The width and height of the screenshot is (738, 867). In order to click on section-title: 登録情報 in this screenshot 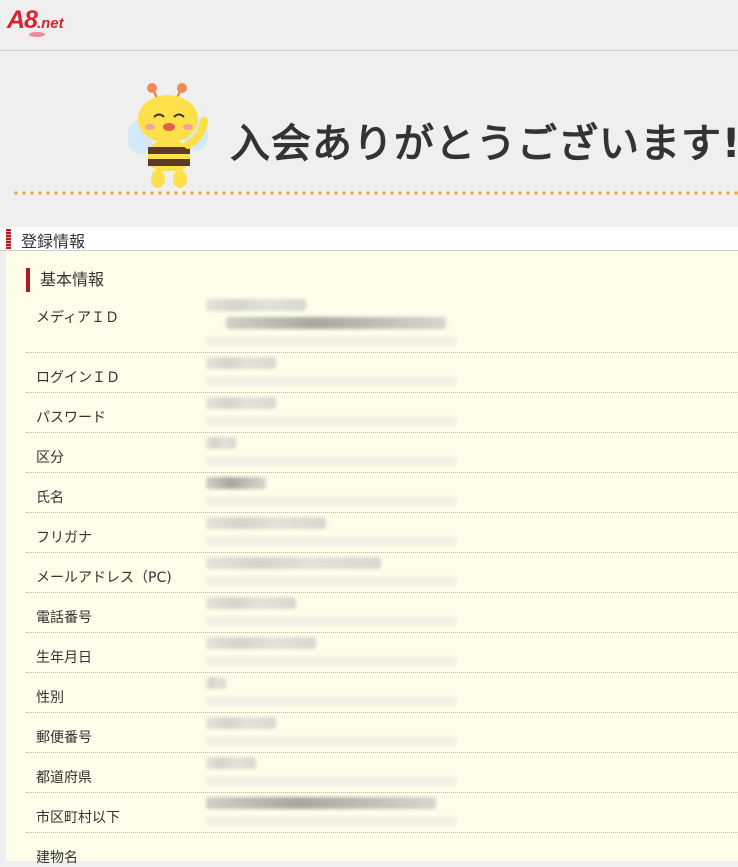, I will do `click(53, 241)`.